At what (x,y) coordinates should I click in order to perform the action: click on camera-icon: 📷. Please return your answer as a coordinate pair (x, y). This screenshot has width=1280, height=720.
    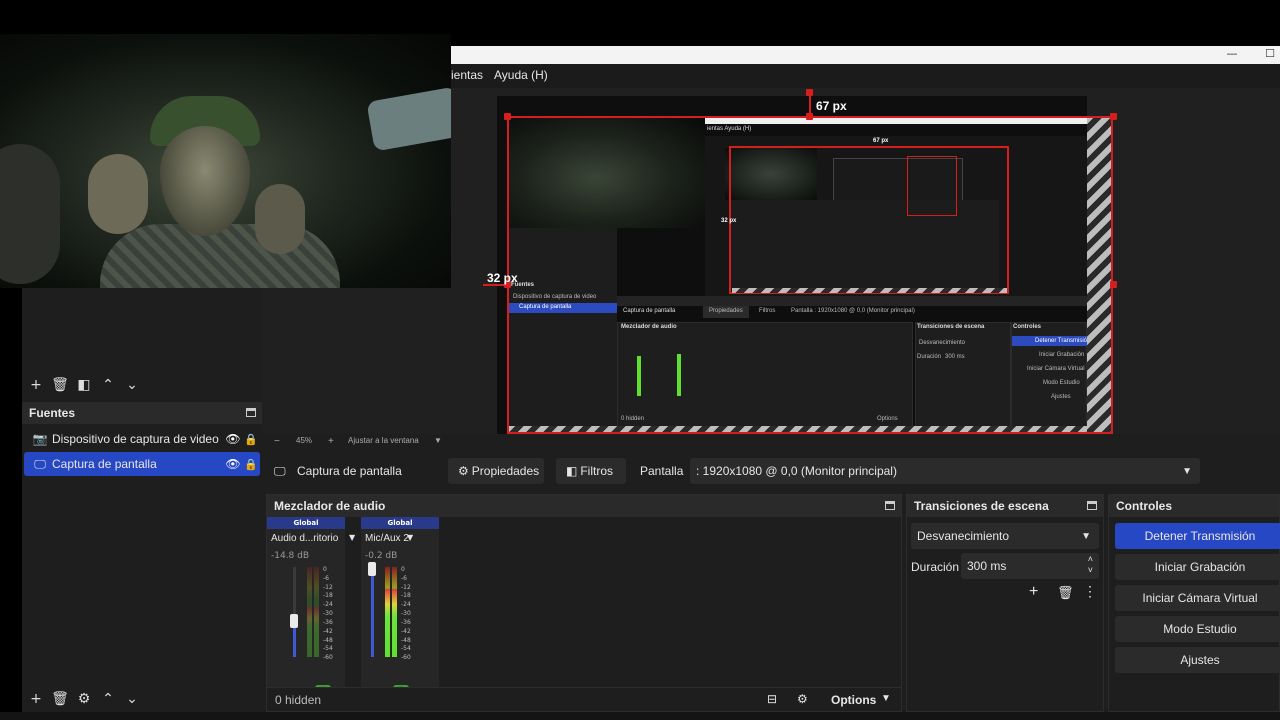
    Looking at the image, I should click on (40, 439).